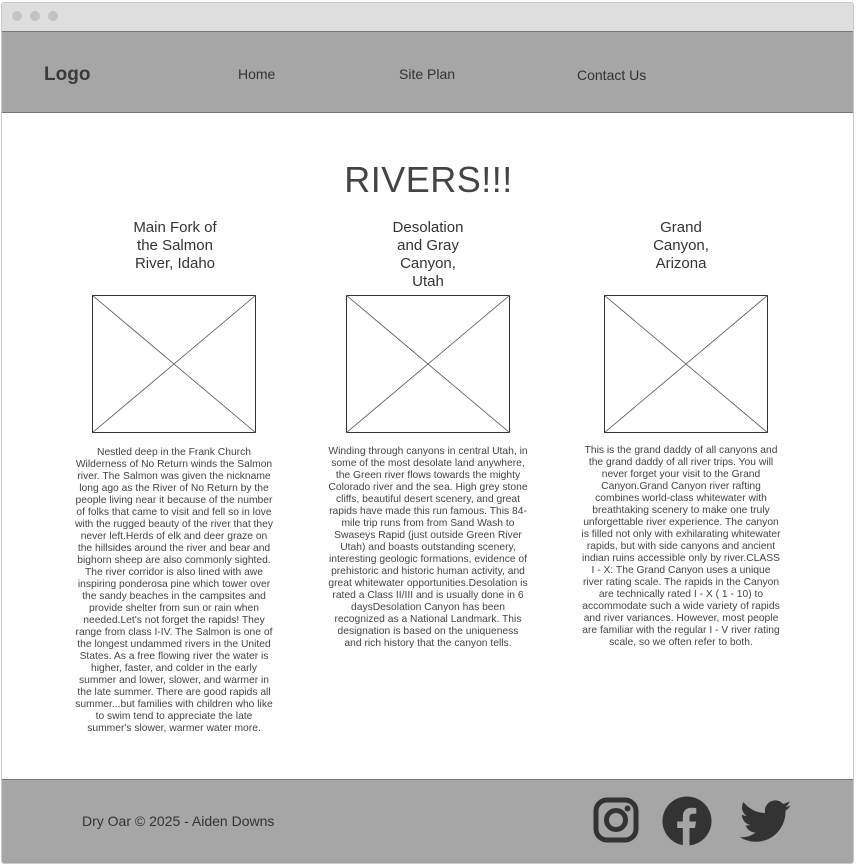 The height and width of the screenshot is (867, 857). Describe the element at coordinates (616, 822) in the screenshot. I see `instagram-icon` at that location.